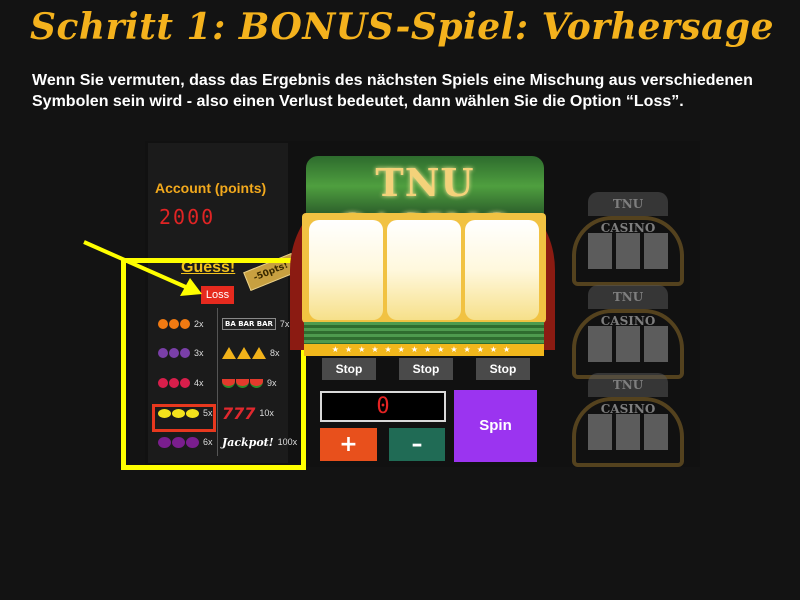 The width and height of the screenshot is (800, 600). What do you see at coordinates (142, 268) in the screenshot?
I see `pointer-arrow-icon` at bounding box center [142, 268].